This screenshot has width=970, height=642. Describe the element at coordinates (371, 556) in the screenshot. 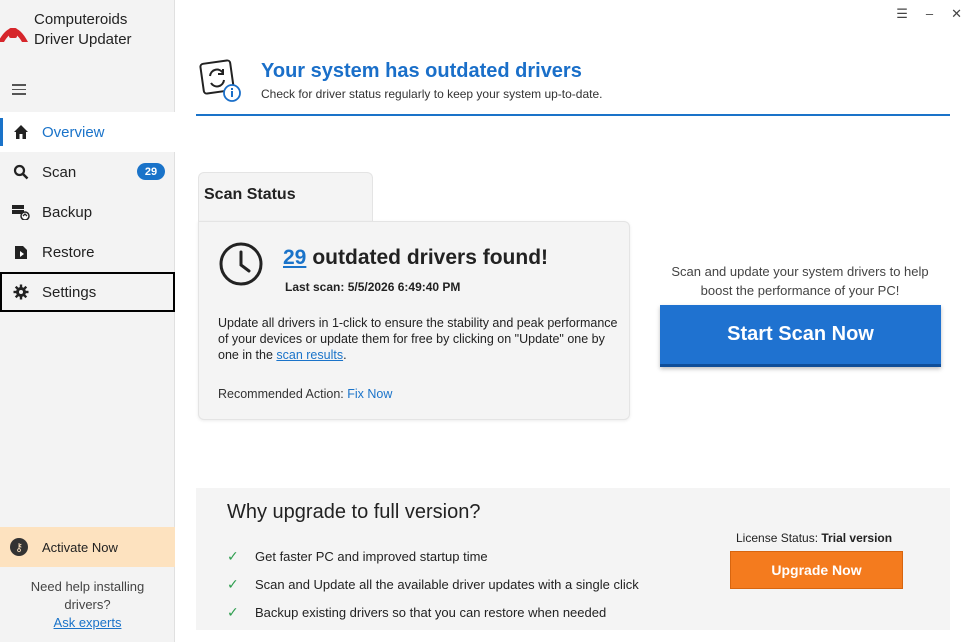

I see `benefit-text: Get faster PC and improved startup time` at that location.